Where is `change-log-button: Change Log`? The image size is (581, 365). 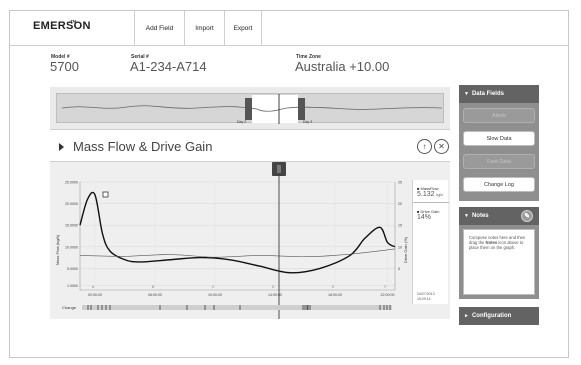
change-log-button: Change Log is located at coordinates (499, 184).